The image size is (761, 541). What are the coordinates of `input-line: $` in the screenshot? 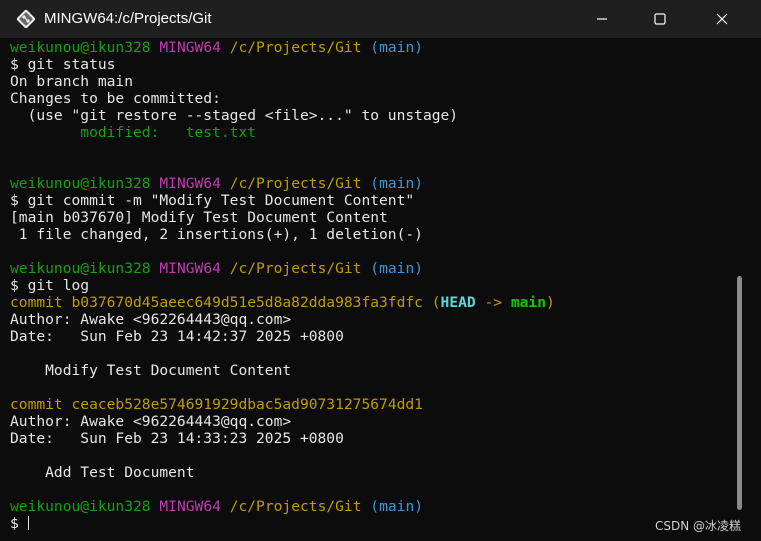 It's located at (19, 523).